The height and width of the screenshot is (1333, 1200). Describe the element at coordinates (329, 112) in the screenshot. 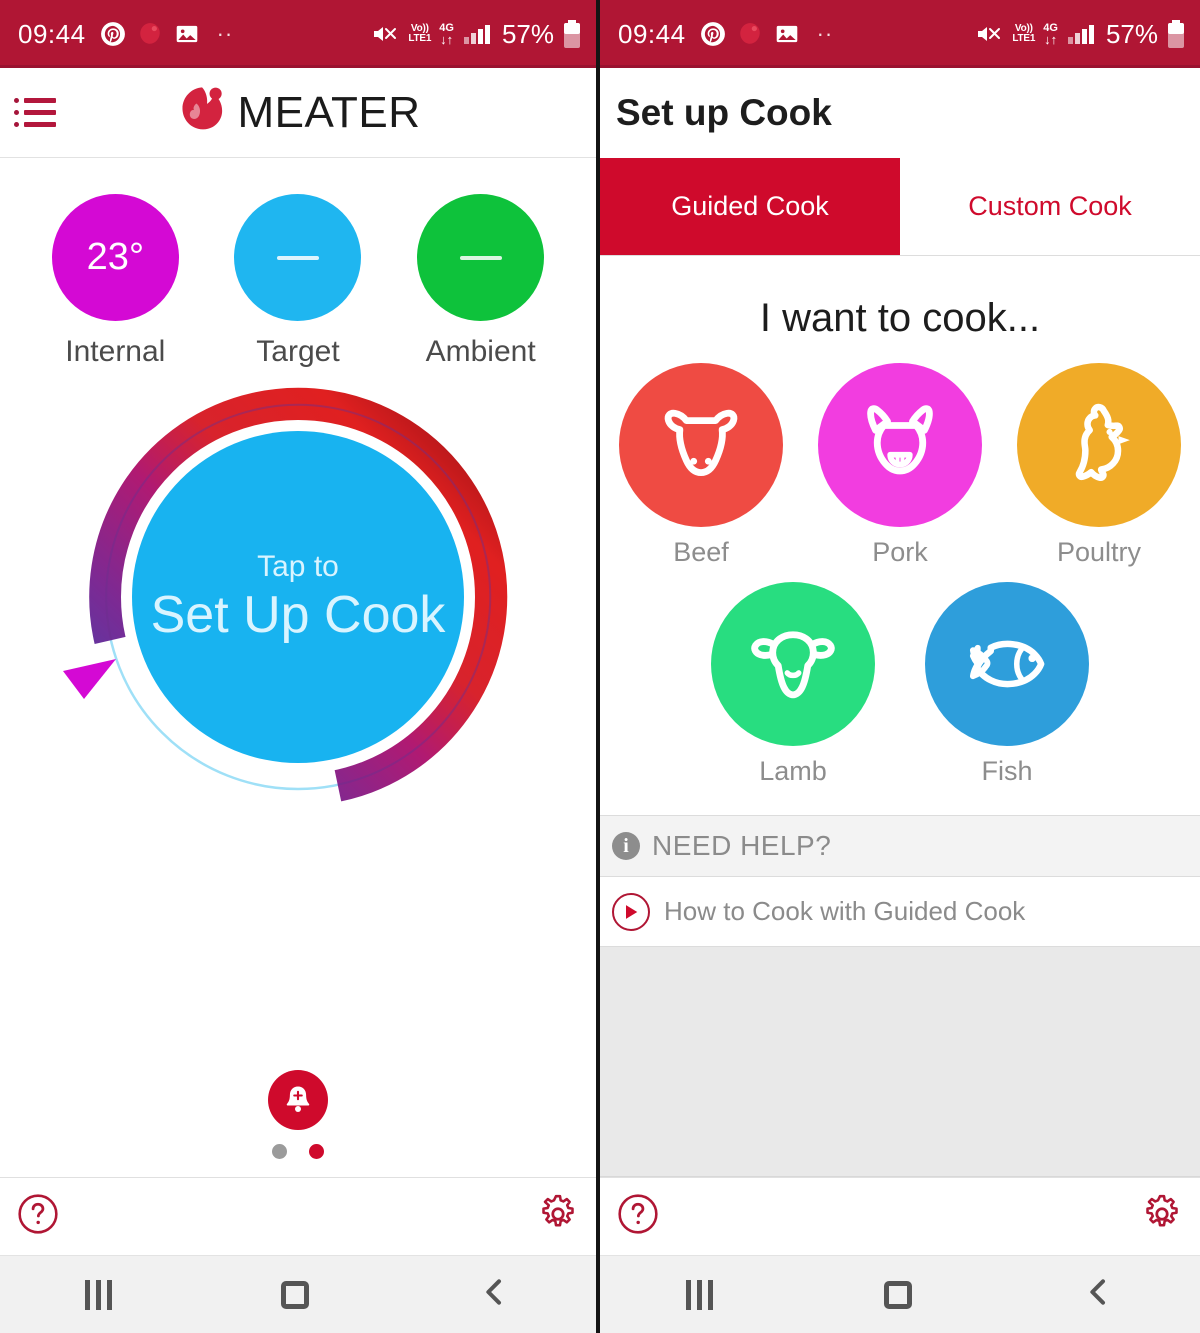

I see `brand-name: MEATER` at that location.